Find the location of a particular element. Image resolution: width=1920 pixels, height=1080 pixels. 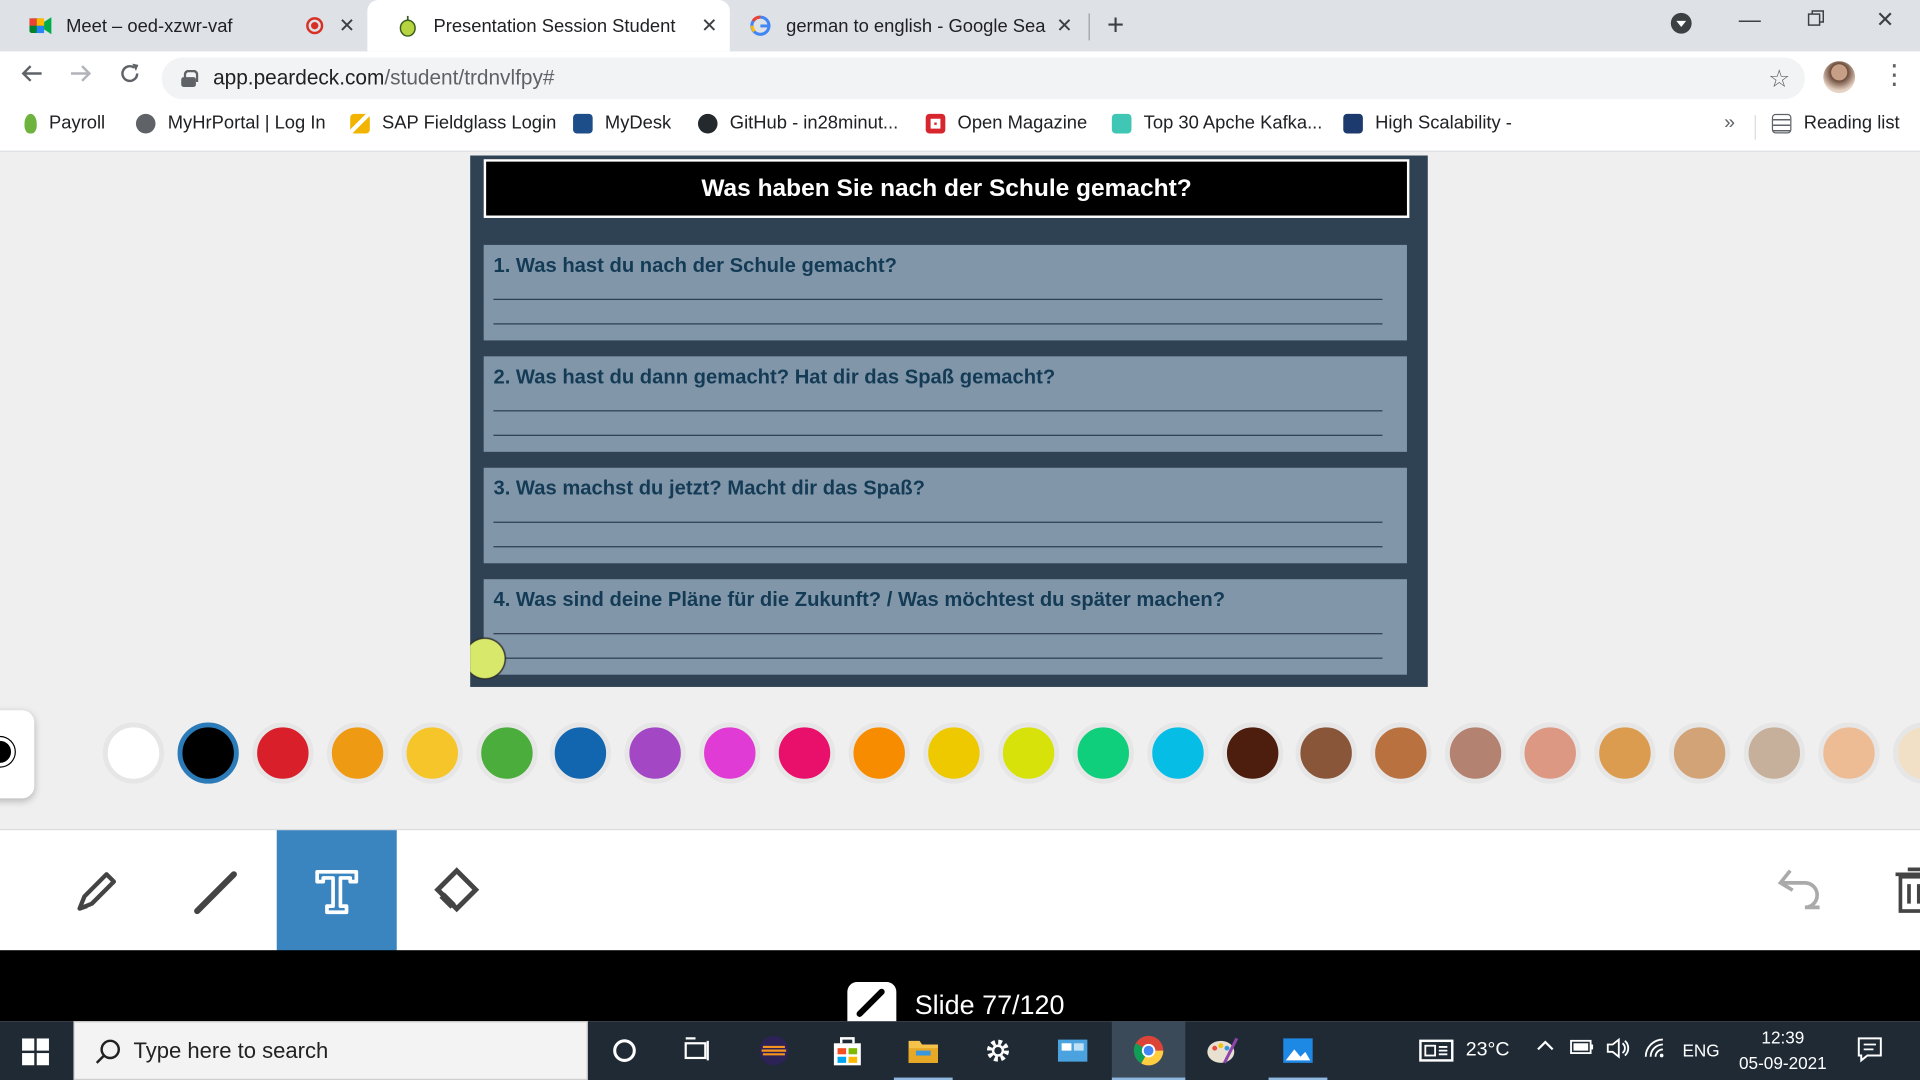

battery-icon is located at coordinates (1582, 1049).